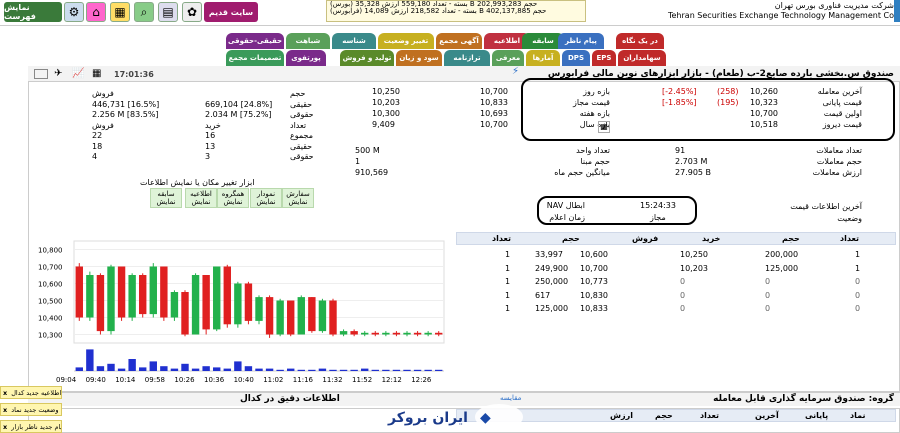 This screenshot has height=433, width=900. I want to click on client-label: حقیقی, so click(301, 104).